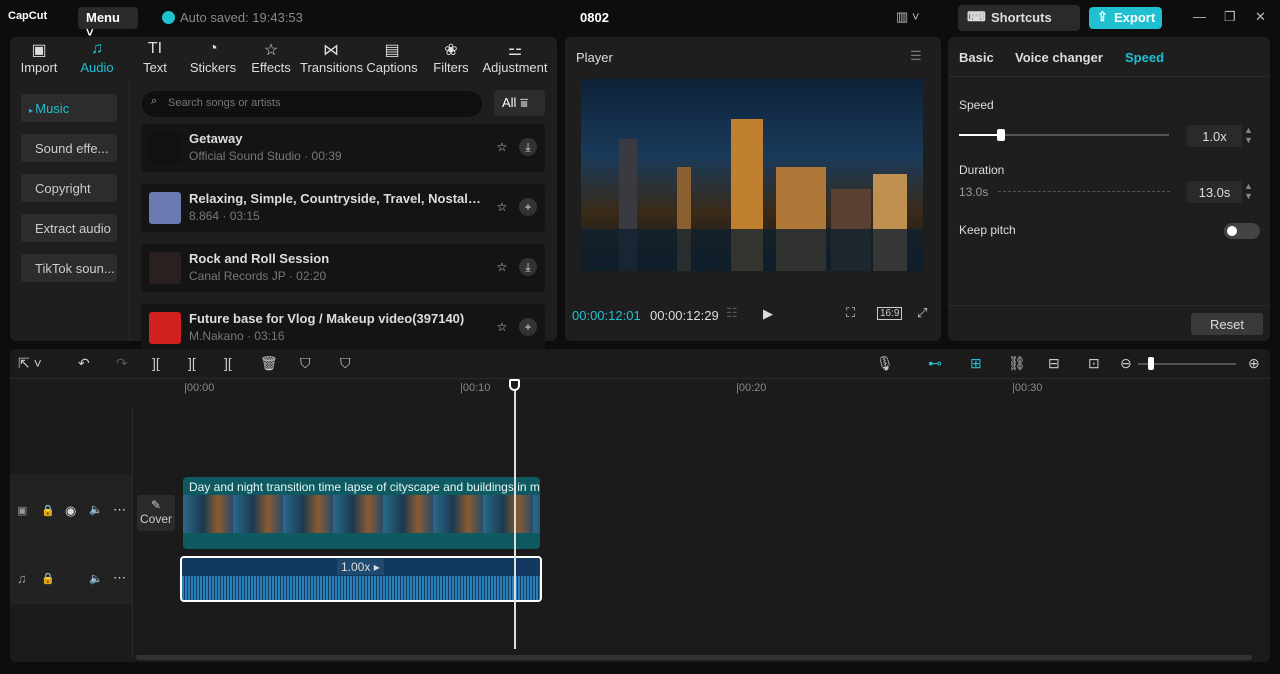 The image size is (1280, 674). I want to click on tab-audio: ♫ Audio, so click(97, 58).